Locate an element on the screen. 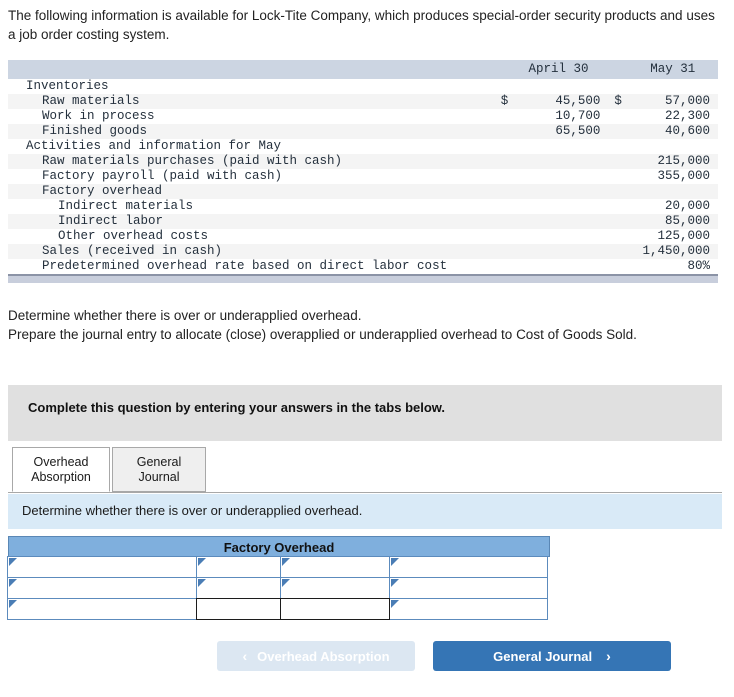 This screenshot has width=734, height=697. prev-overhead-absorption-button: ‹ Overhead Absorption is located at coordinates (316, 656).